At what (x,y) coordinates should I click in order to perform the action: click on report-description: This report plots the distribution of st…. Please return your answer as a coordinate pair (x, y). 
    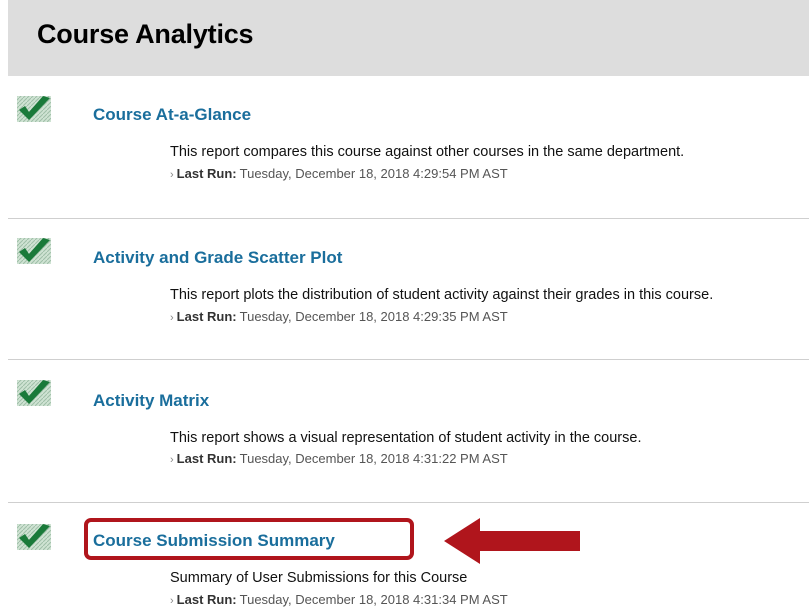
    Looking at the image, I should click on (442, 295).